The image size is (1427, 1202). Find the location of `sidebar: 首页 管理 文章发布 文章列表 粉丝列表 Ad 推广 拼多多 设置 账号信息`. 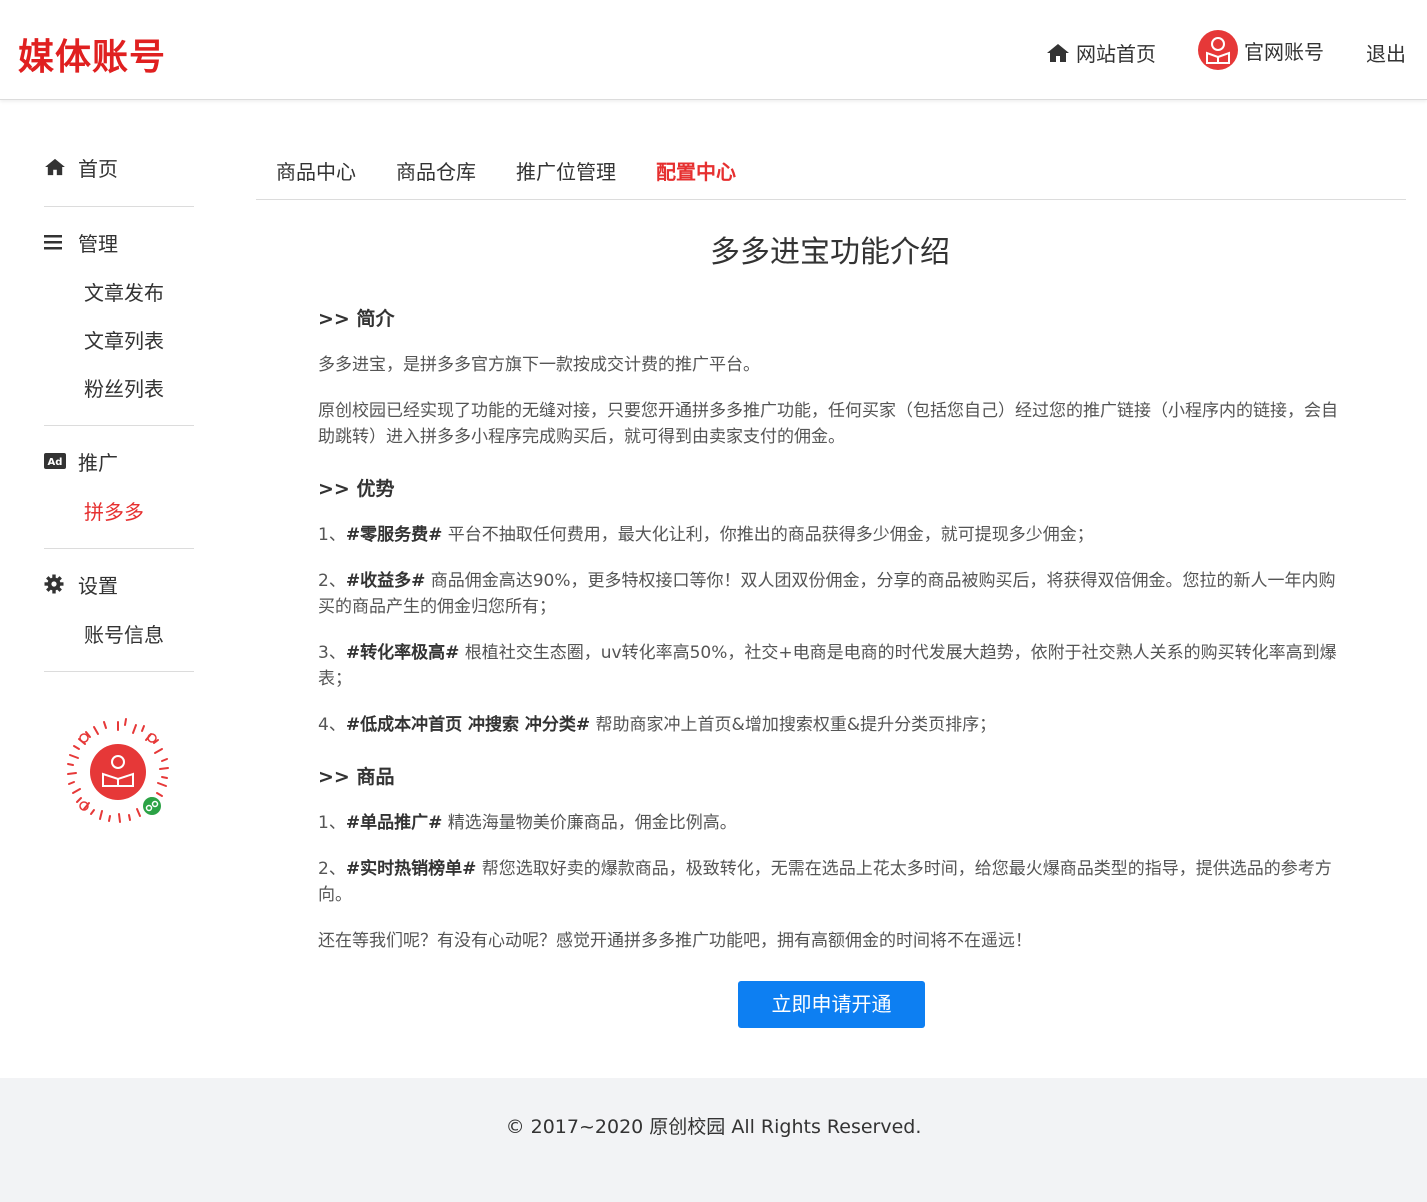

sidebar: 首页 管理 文章发布 文章列表 粉丝列表 Ad 推广 拼多多 设置 账号信息 is located at coordinates (119, 410).